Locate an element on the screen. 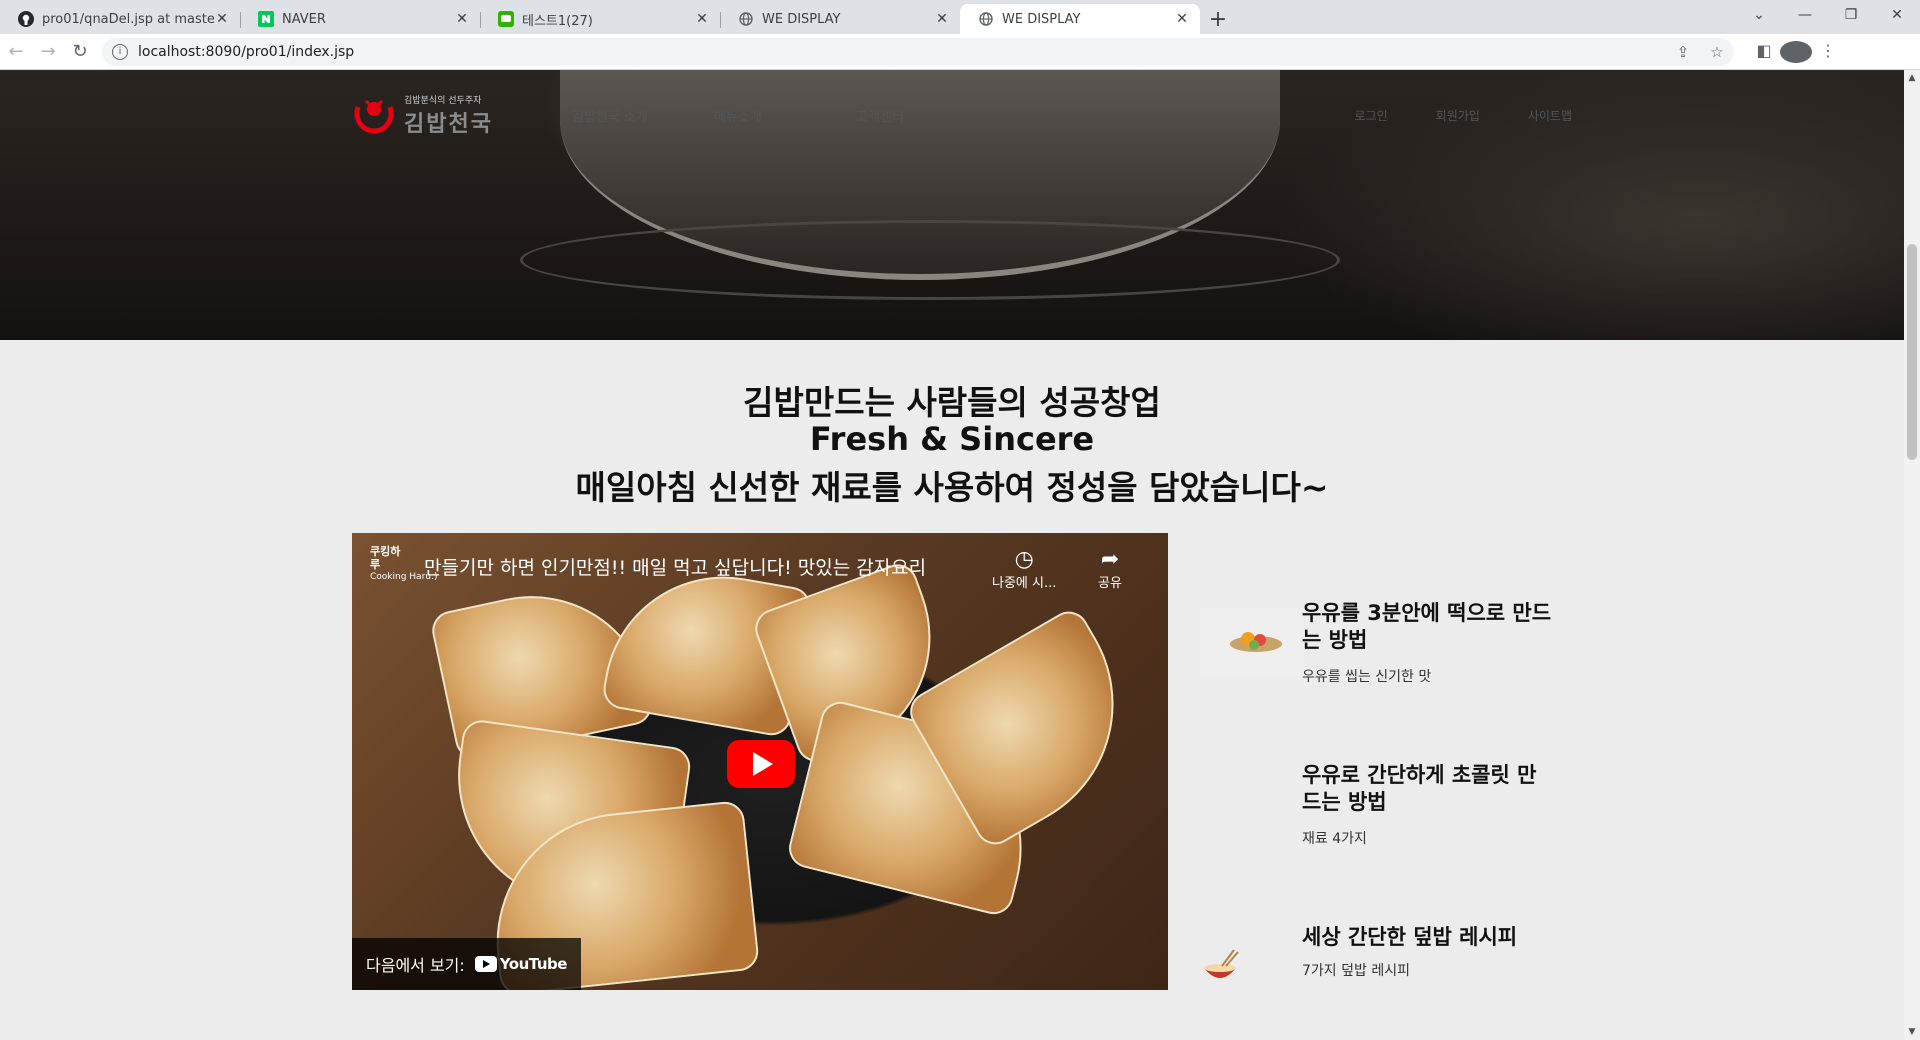 The image size is (1920, 1040). window-controls: ⌄ — ❐ ✕ is located at coordinates (1828, 15).